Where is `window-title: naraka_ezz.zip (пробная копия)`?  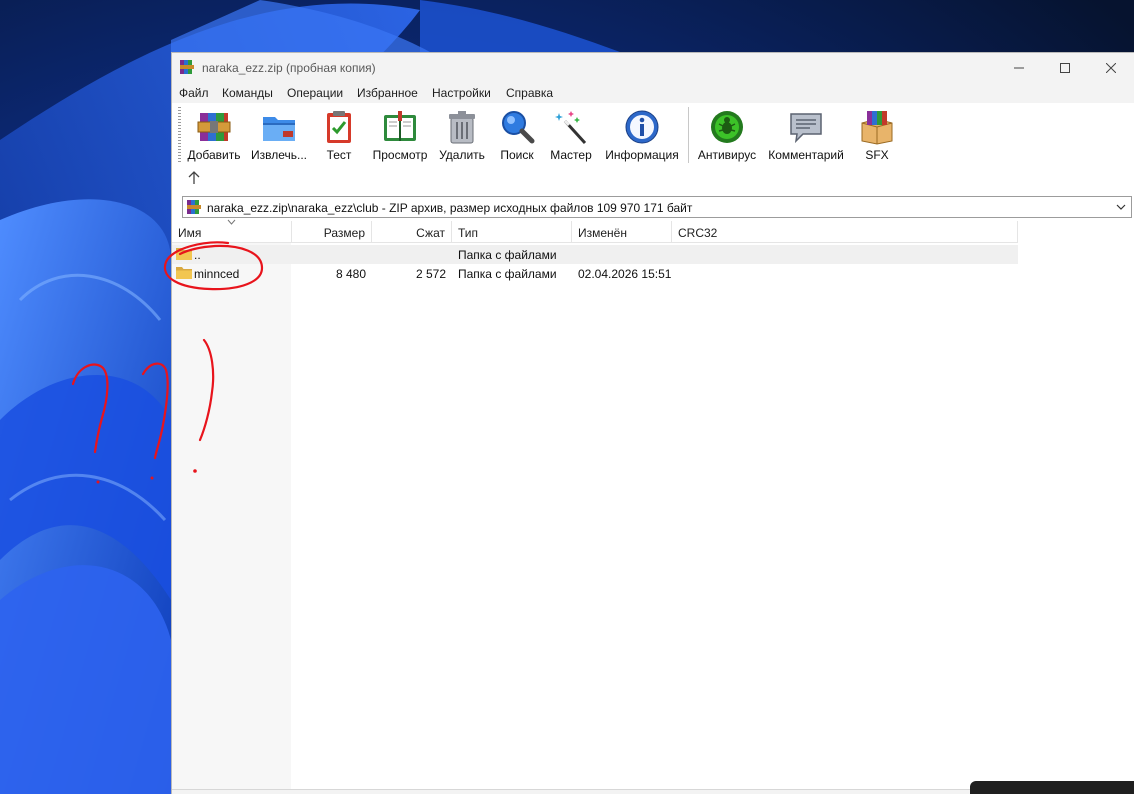
window-title: naraka_ezz.zip (пробная копия) is located at coordinates (289, 68).